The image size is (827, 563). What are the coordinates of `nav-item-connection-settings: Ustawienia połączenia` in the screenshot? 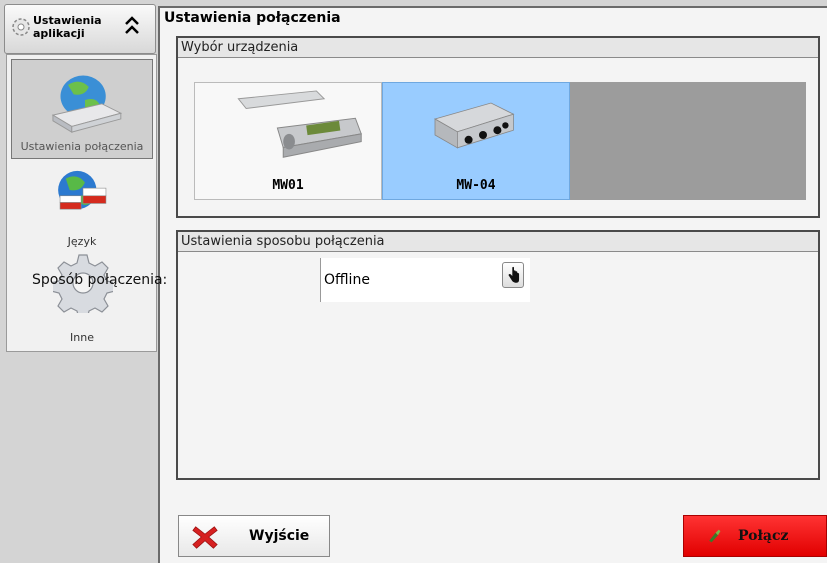 It's located at (82, 109).